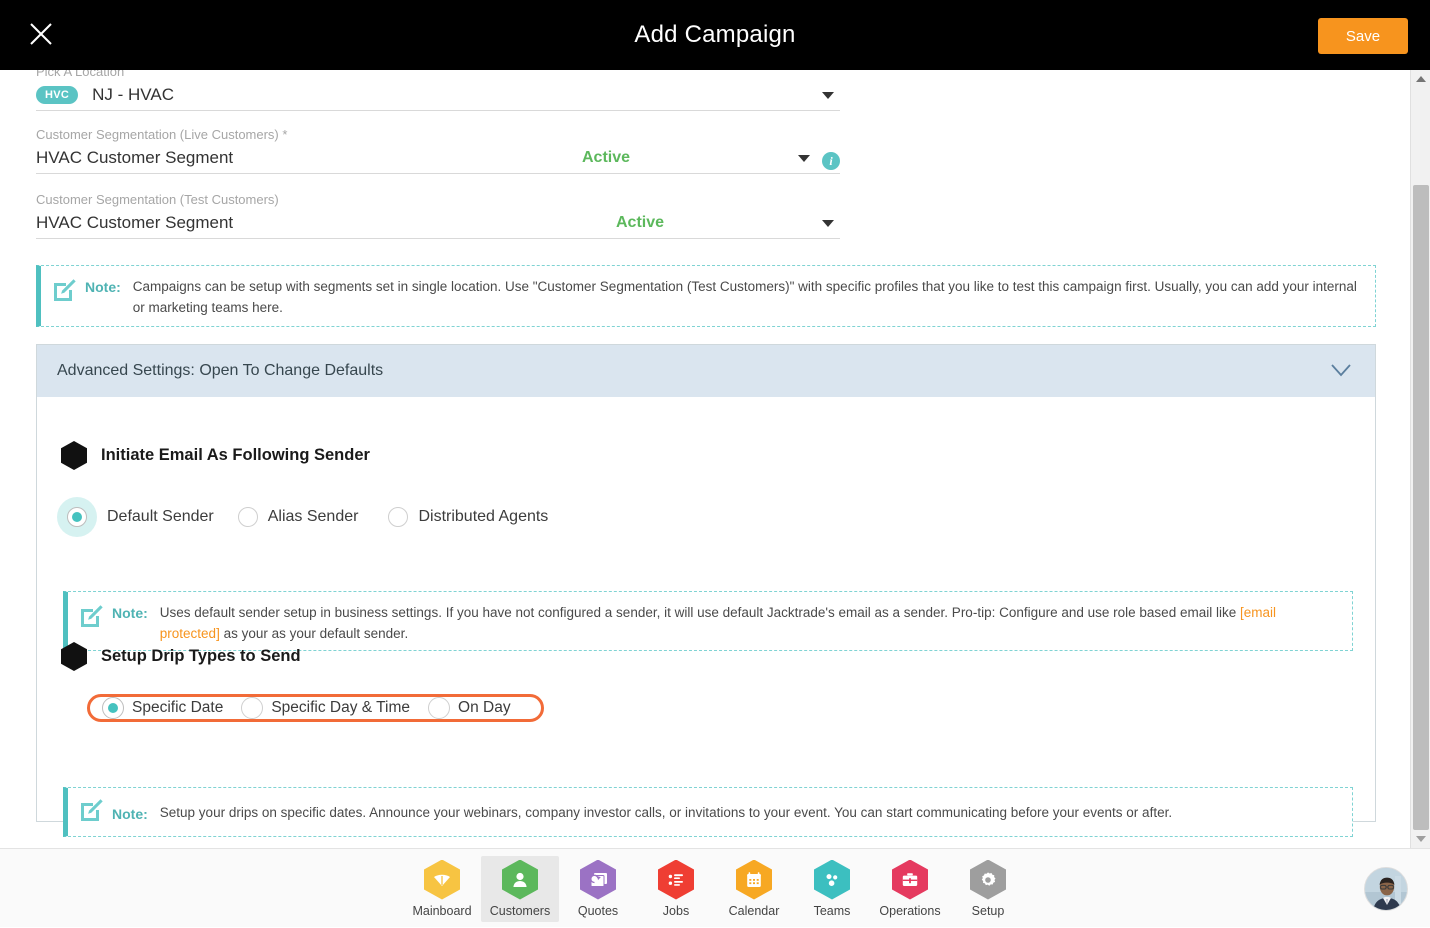 The width and height of the screenshot is (1430, 928). Describe the element at coordinates (341, 707) in the screenshot. I see `radio-label: Specific Day & Time` at that location.